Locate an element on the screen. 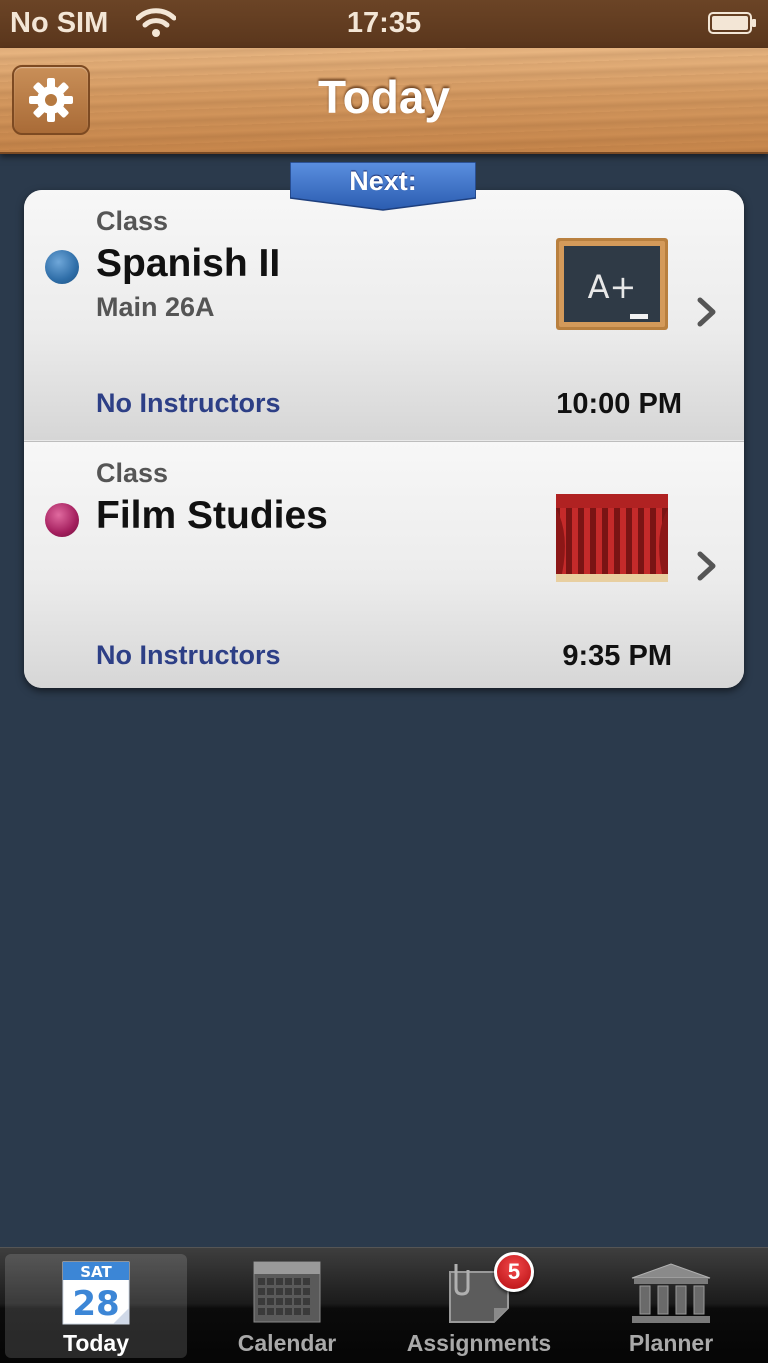 Image resolution: width=768 pixels, height=1363 pixels. tab-planner: Planner is located at coordinates (671, 1306).